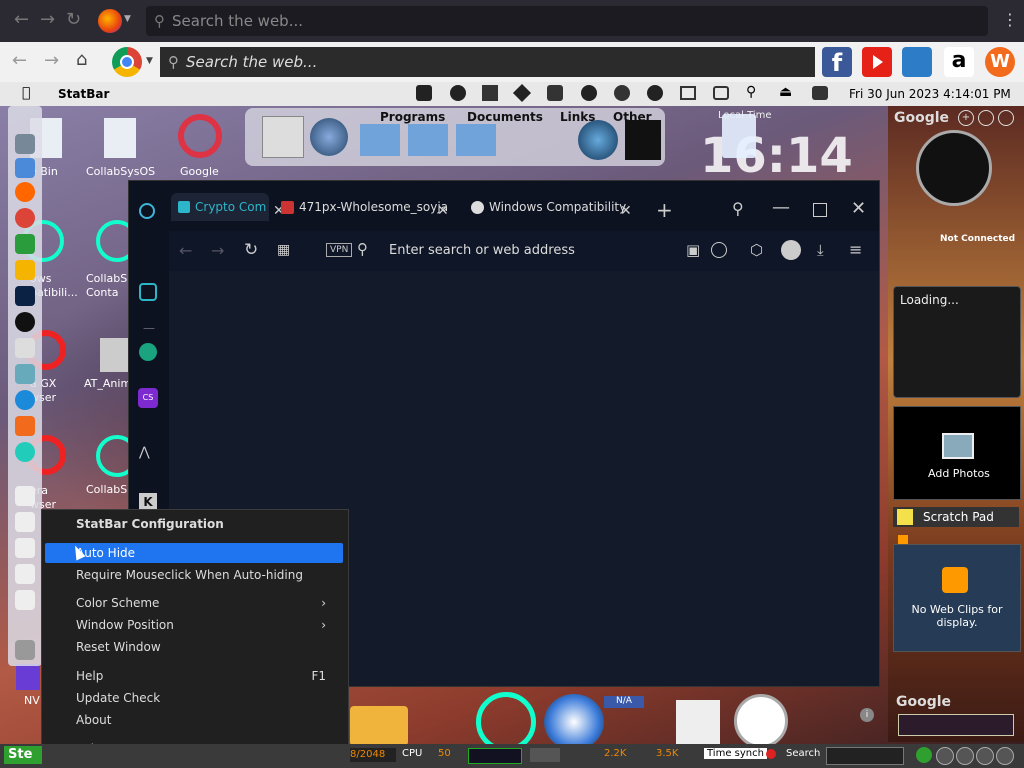 The height and width of the screenshot is (768, 1024). What do you see at coordinates (106, 286) in the screenshot?
I see `desktop-icon-label: CollabS Conta` at bounding box center [106, 286].